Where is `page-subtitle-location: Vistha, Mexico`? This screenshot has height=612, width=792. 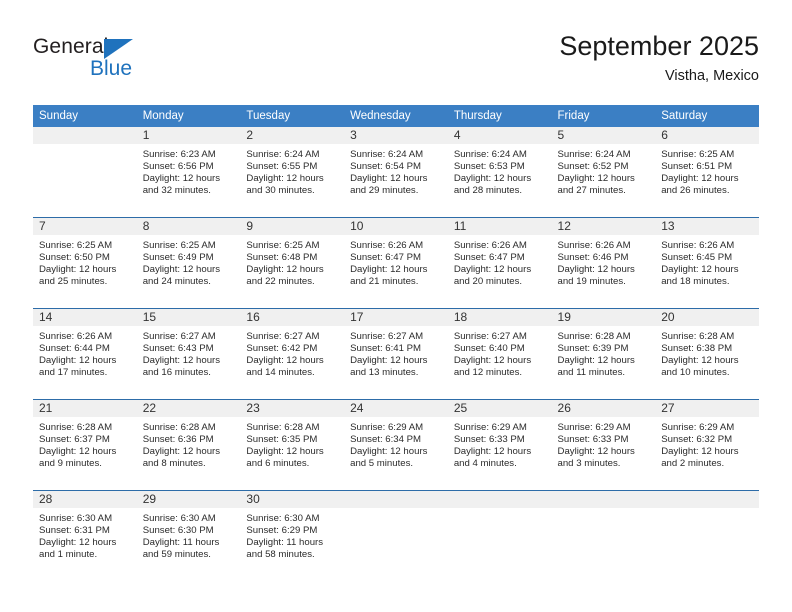 page-subtitle-location: Vistha, Mexico is located at coordinates (711, 76).